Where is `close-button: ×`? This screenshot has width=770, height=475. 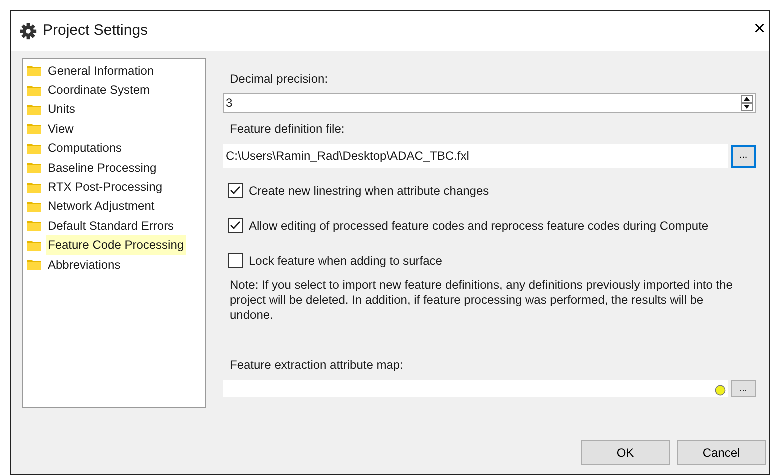
close-button: × is located at coordinates (760, 29).